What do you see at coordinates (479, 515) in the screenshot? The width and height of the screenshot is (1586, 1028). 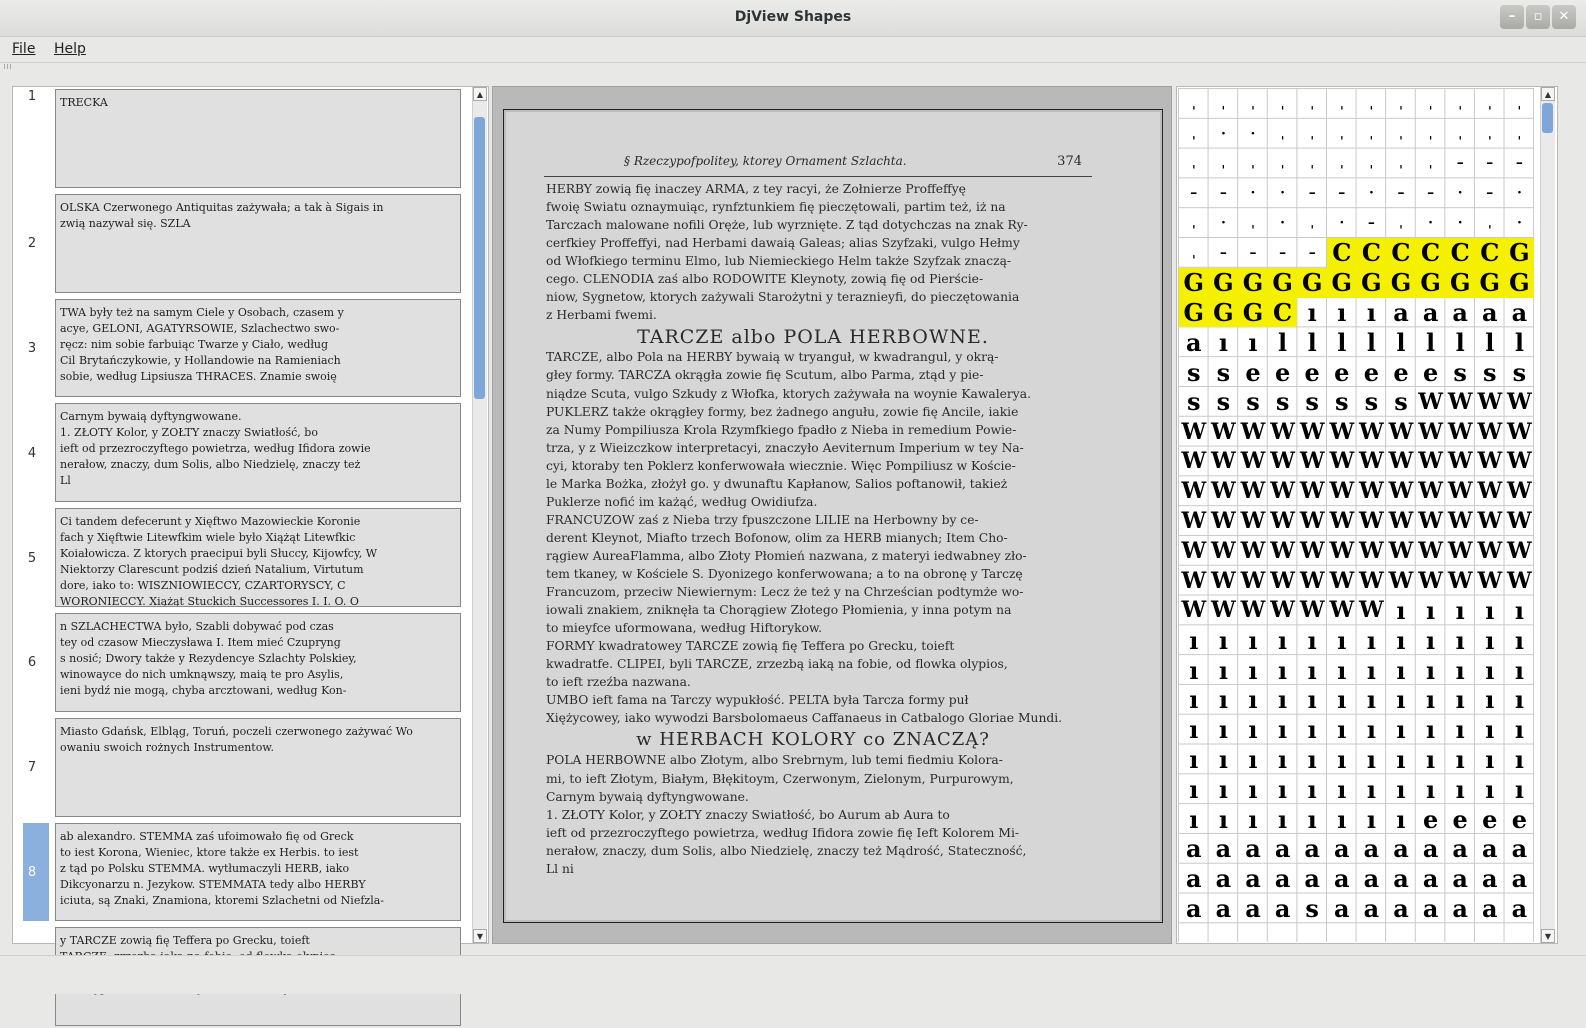 I see `thumbnail-scrollbar: ▲ ▼` at bounding box center [479, 515].